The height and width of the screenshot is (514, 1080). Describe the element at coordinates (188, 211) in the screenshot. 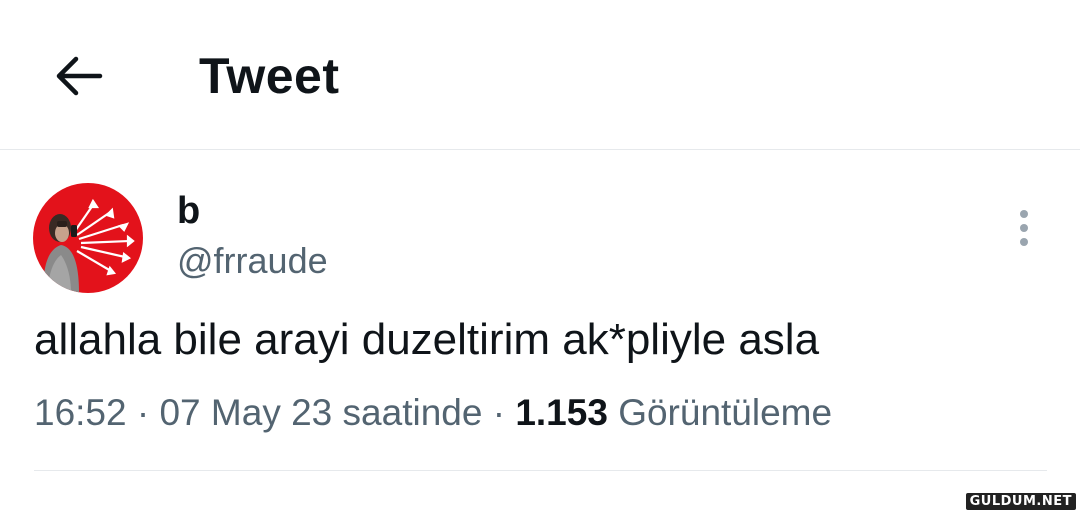

I see `display-name: b` at that location.